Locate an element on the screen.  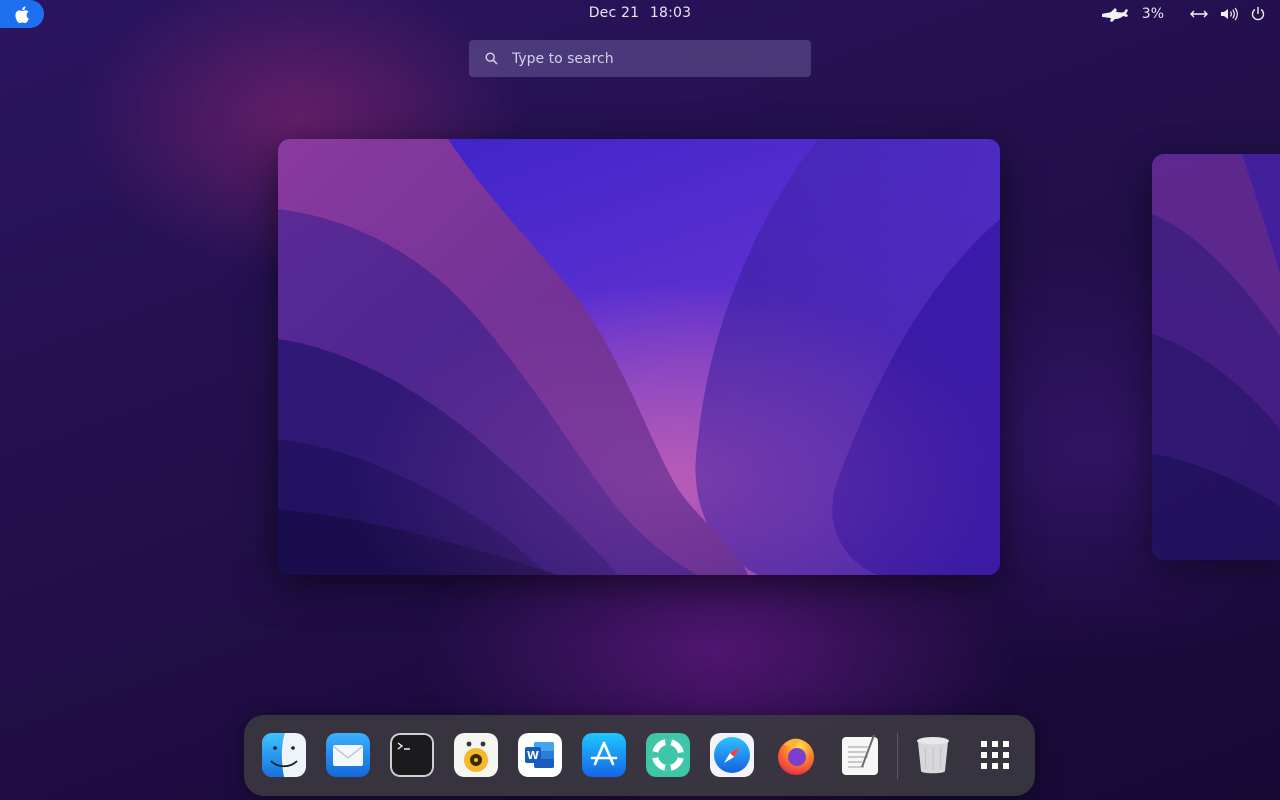
dock-app-terminal is located at coordinates (412, 755).